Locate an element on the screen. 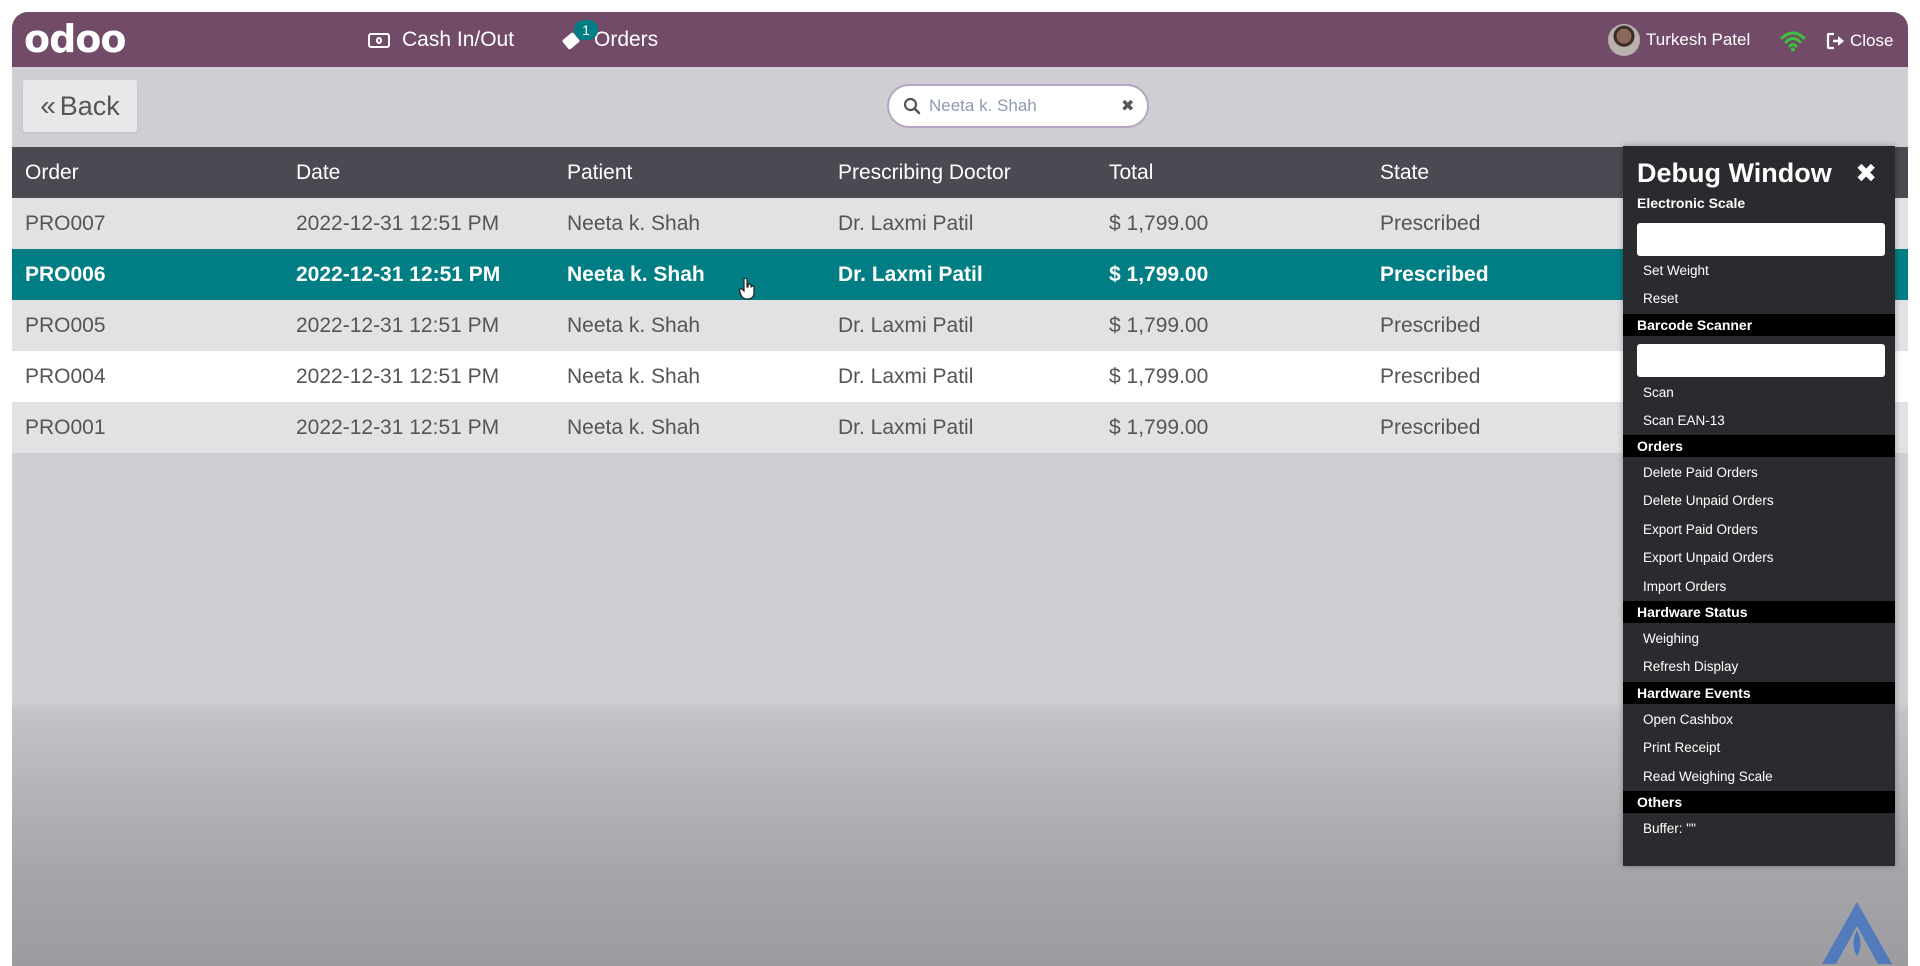  orders-button: 1 Orders is located at coordinates (610, 37).